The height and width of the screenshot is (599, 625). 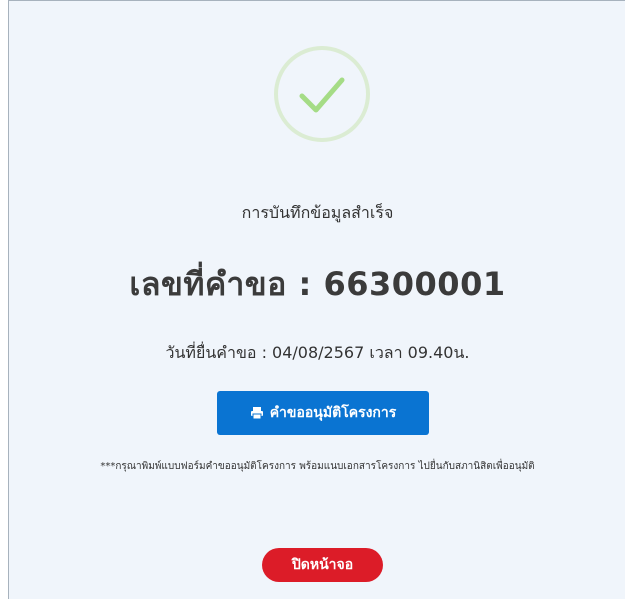 I want to click on print-request-button-label: คำขออนุมัติโครงการ, so click(x=333, y=413).